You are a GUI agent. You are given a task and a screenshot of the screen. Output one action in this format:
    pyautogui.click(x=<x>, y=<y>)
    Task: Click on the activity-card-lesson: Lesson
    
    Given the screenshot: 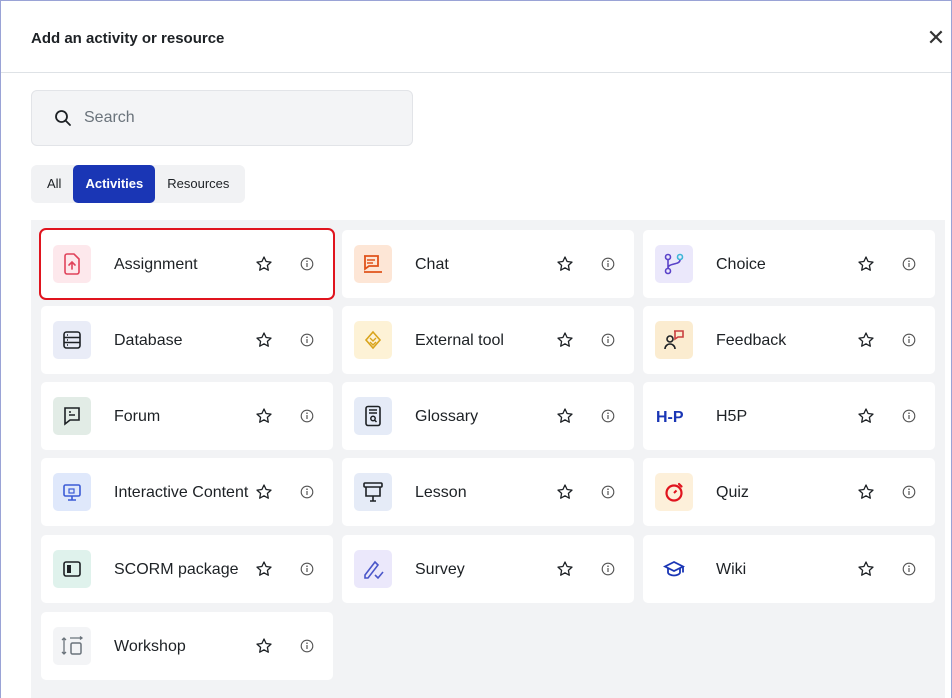 What is the action you would take?
    pyautogui.click(x=488, y=492)
    